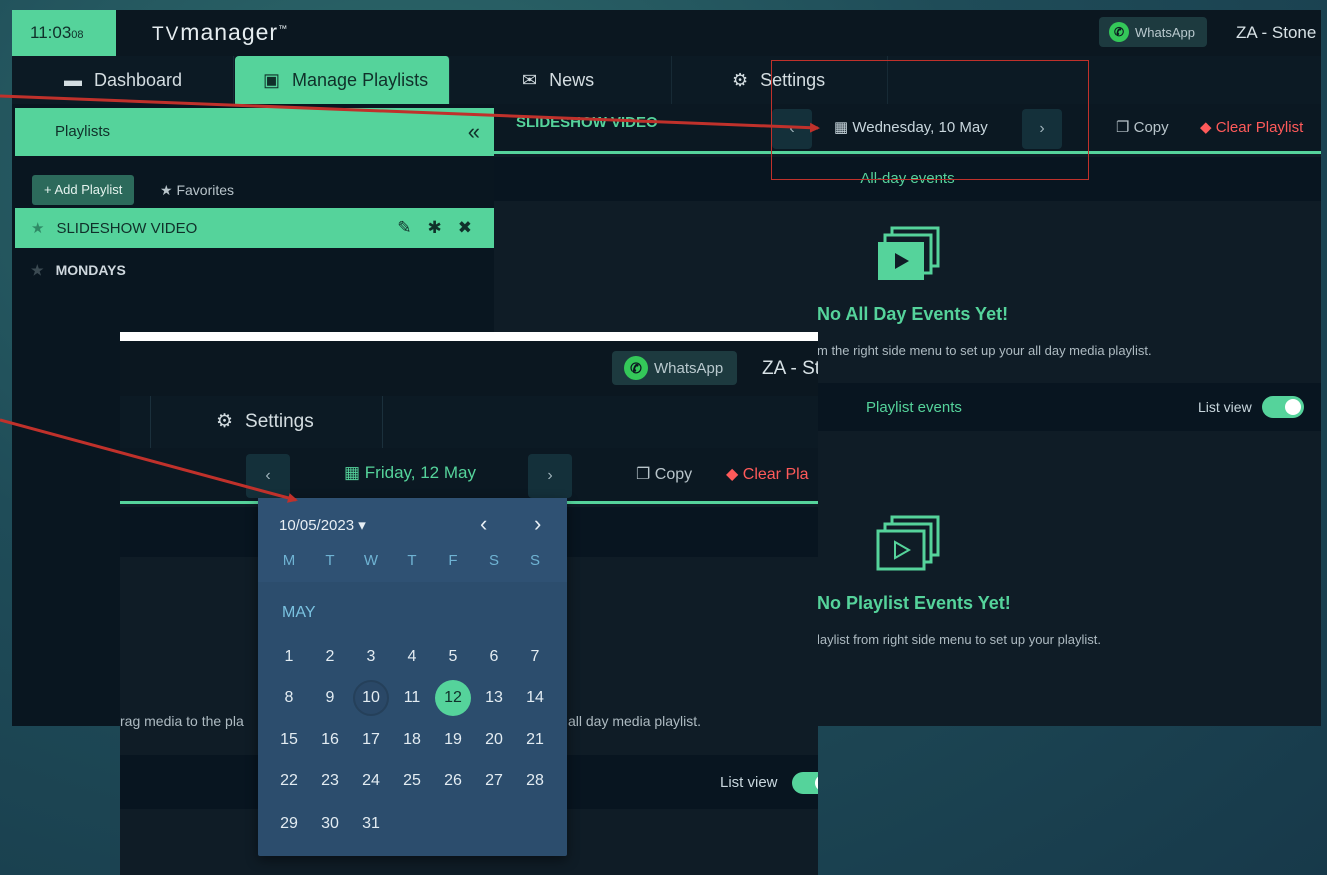  I want to click on calendar-day: 11, so click(412, 698).